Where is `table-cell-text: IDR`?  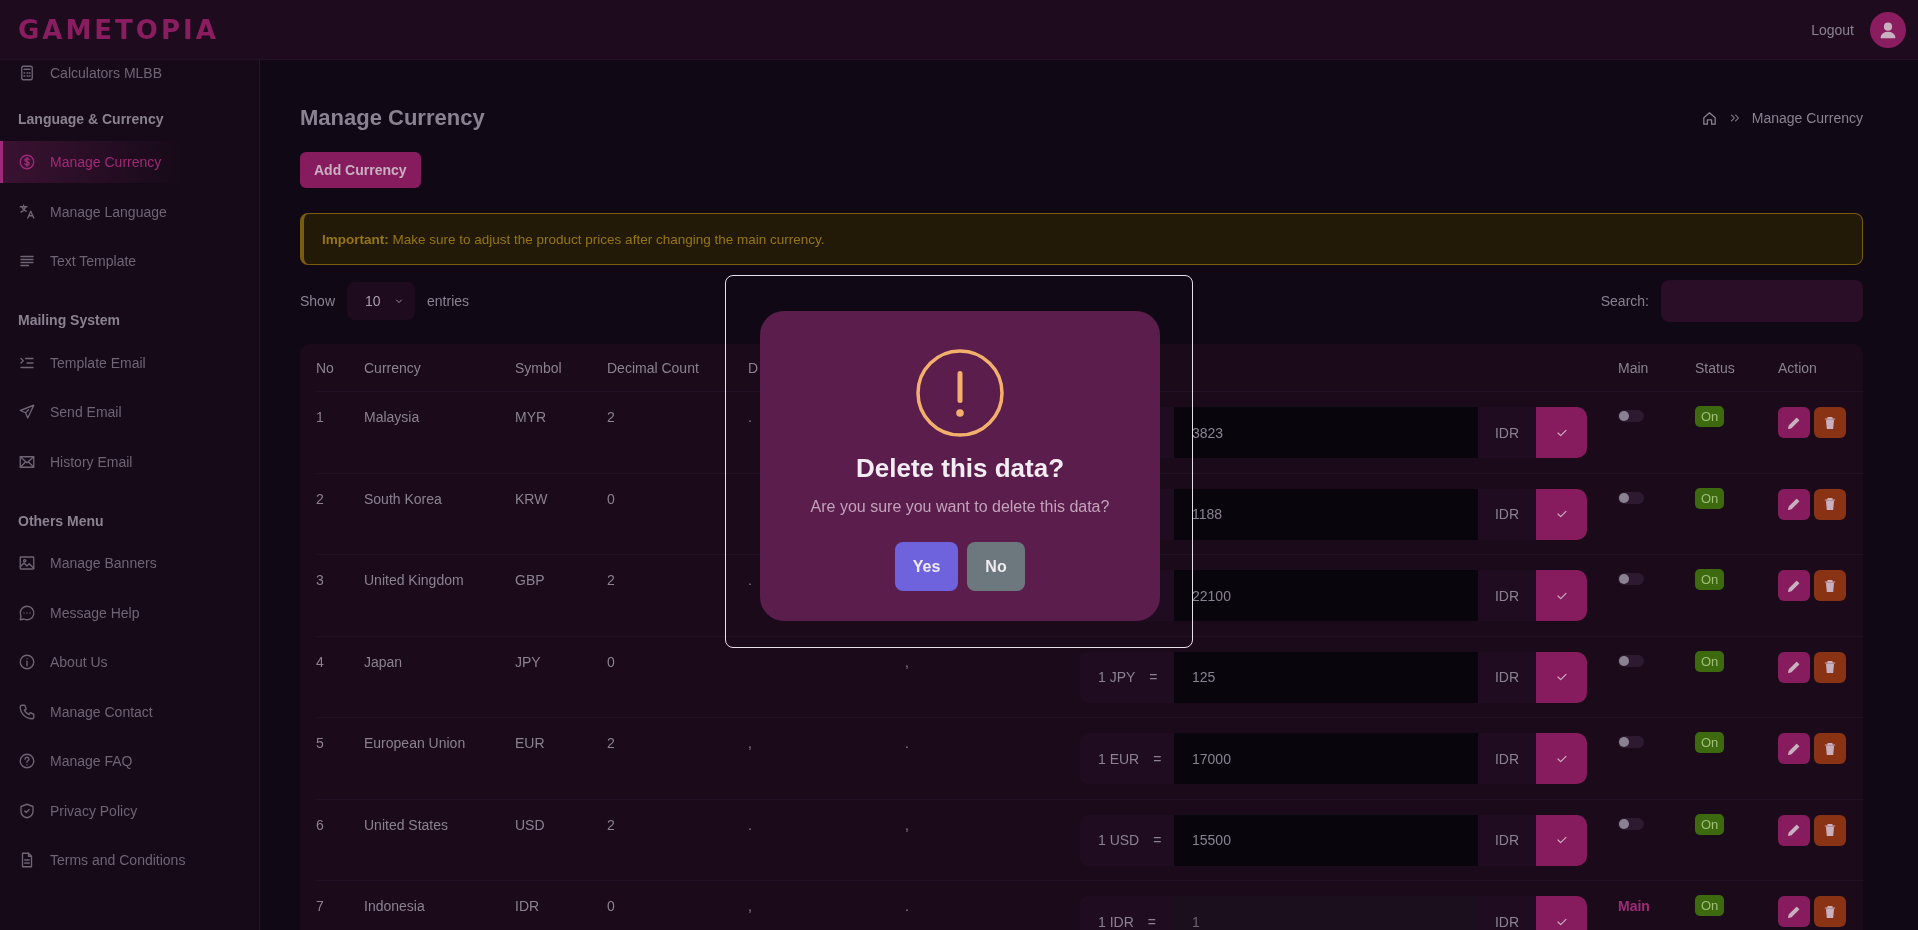
table-cell-text: IDR is located at coordinates (528, 906).